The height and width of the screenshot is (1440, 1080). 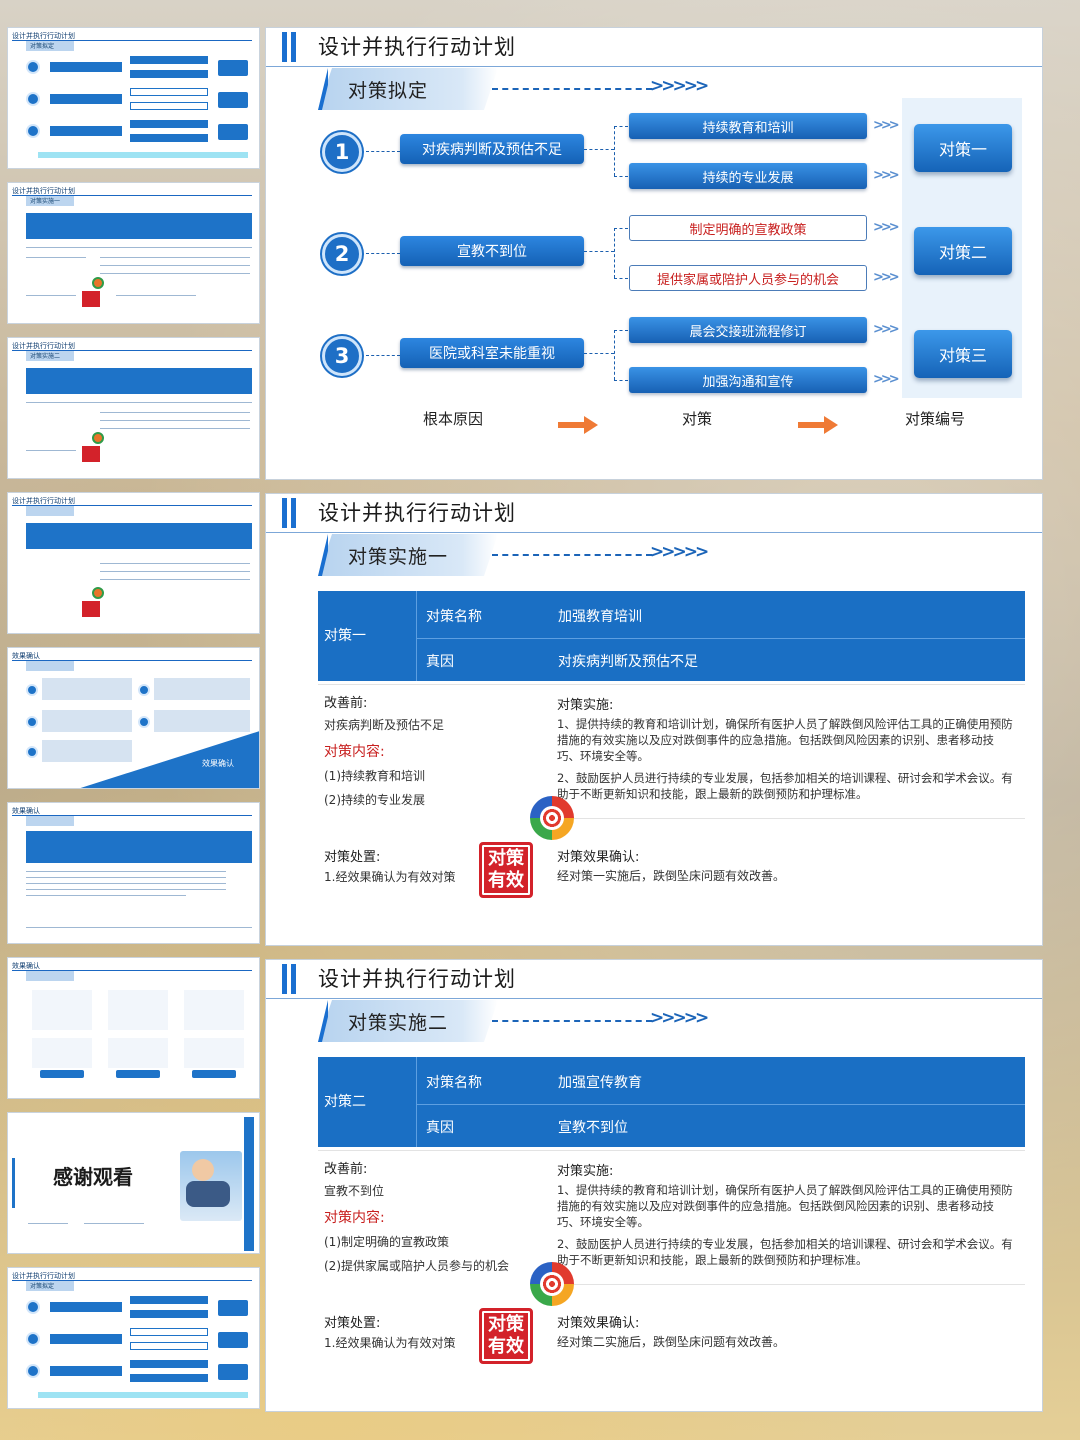 What do you see at coordinates (132, 966) in the screenshot?
I see `thumb-title: 效果确认` at bounding box center [132, 966].